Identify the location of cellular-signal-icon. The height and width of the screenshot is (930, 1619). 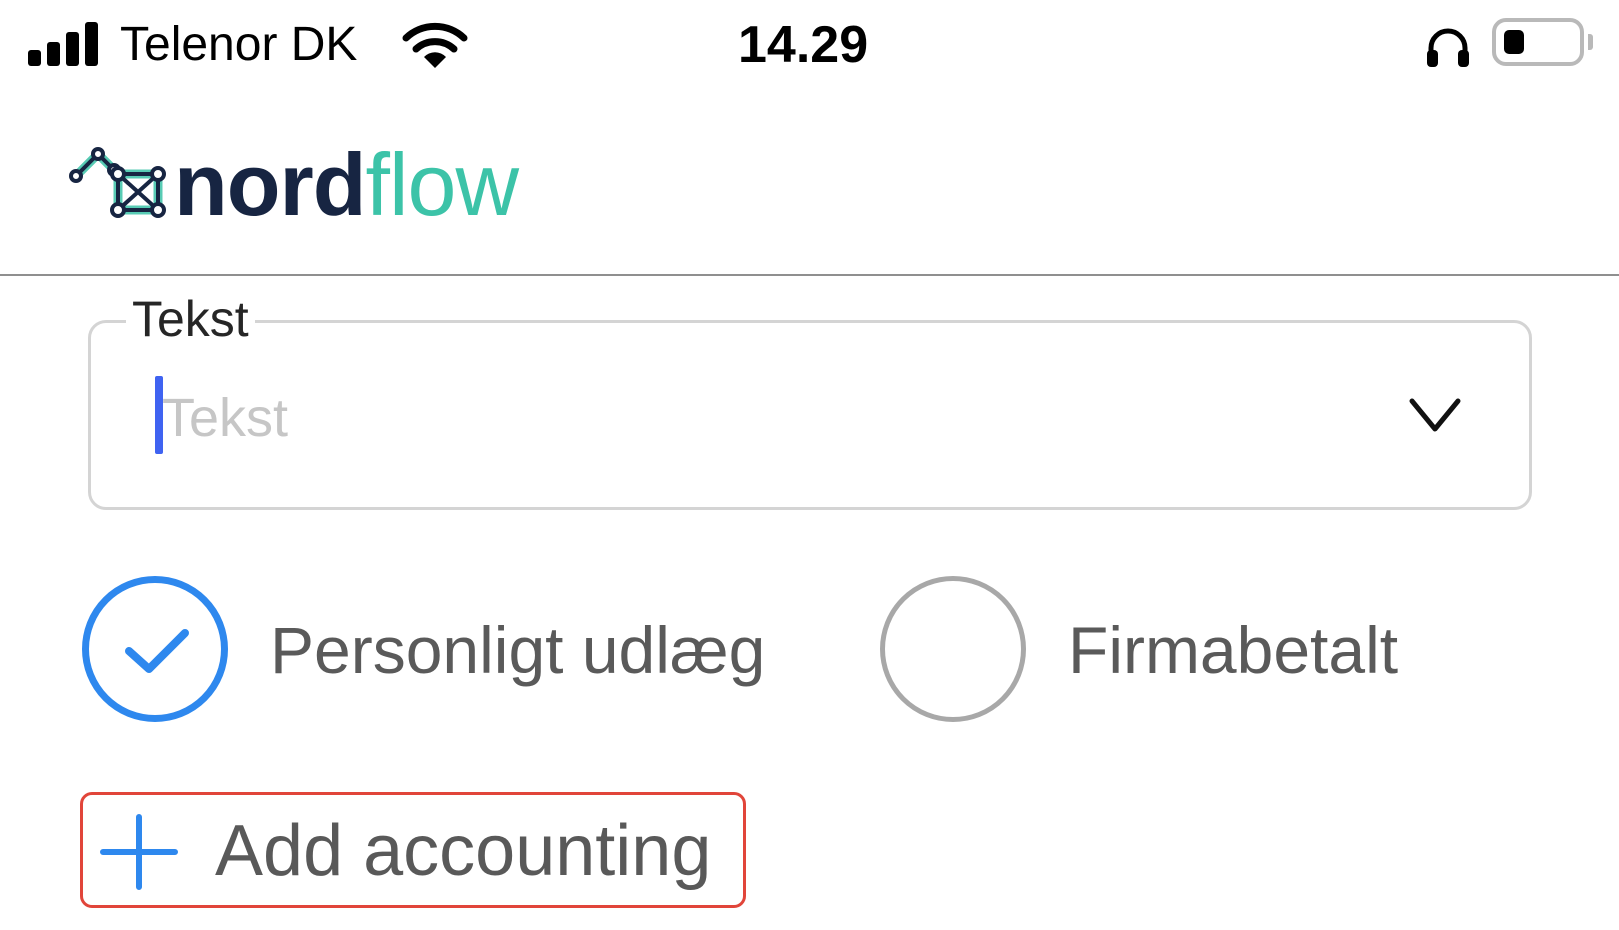
(64, 44).